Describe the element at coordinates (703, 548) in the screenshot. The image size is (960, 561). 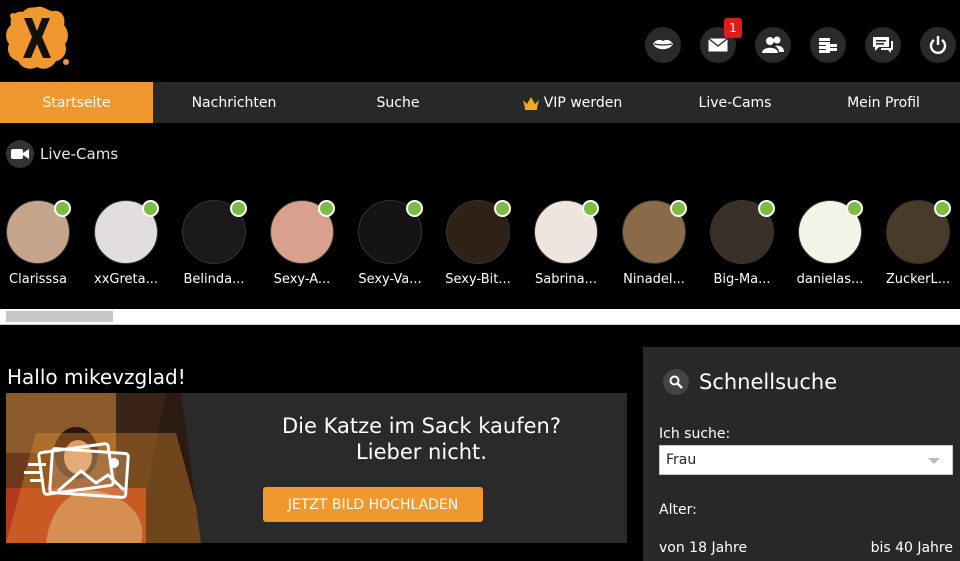
I see `age-from: von 18 Jahre` at that location.